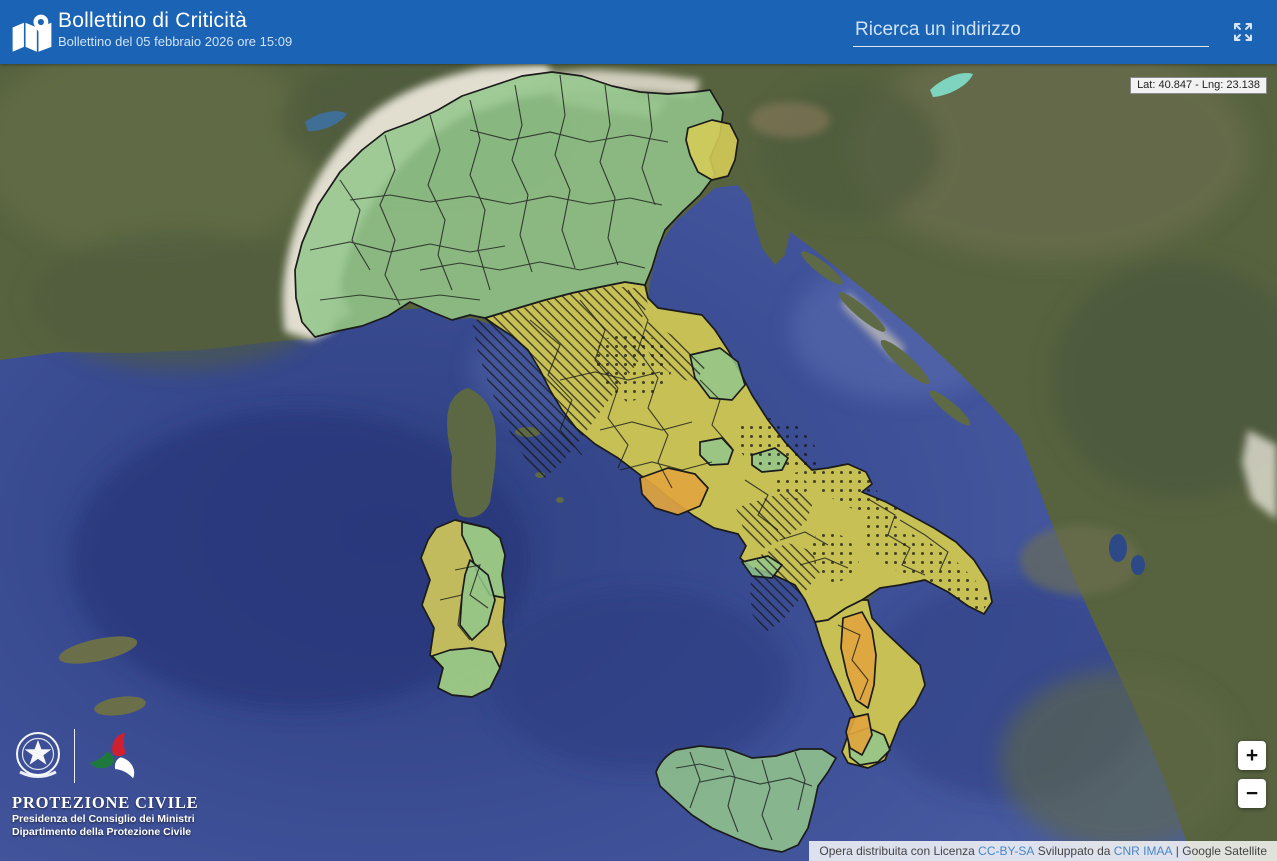  Describe the element at coordinates (1243, 32) in the screenshot. I see `fullscreen-icon` at that location.